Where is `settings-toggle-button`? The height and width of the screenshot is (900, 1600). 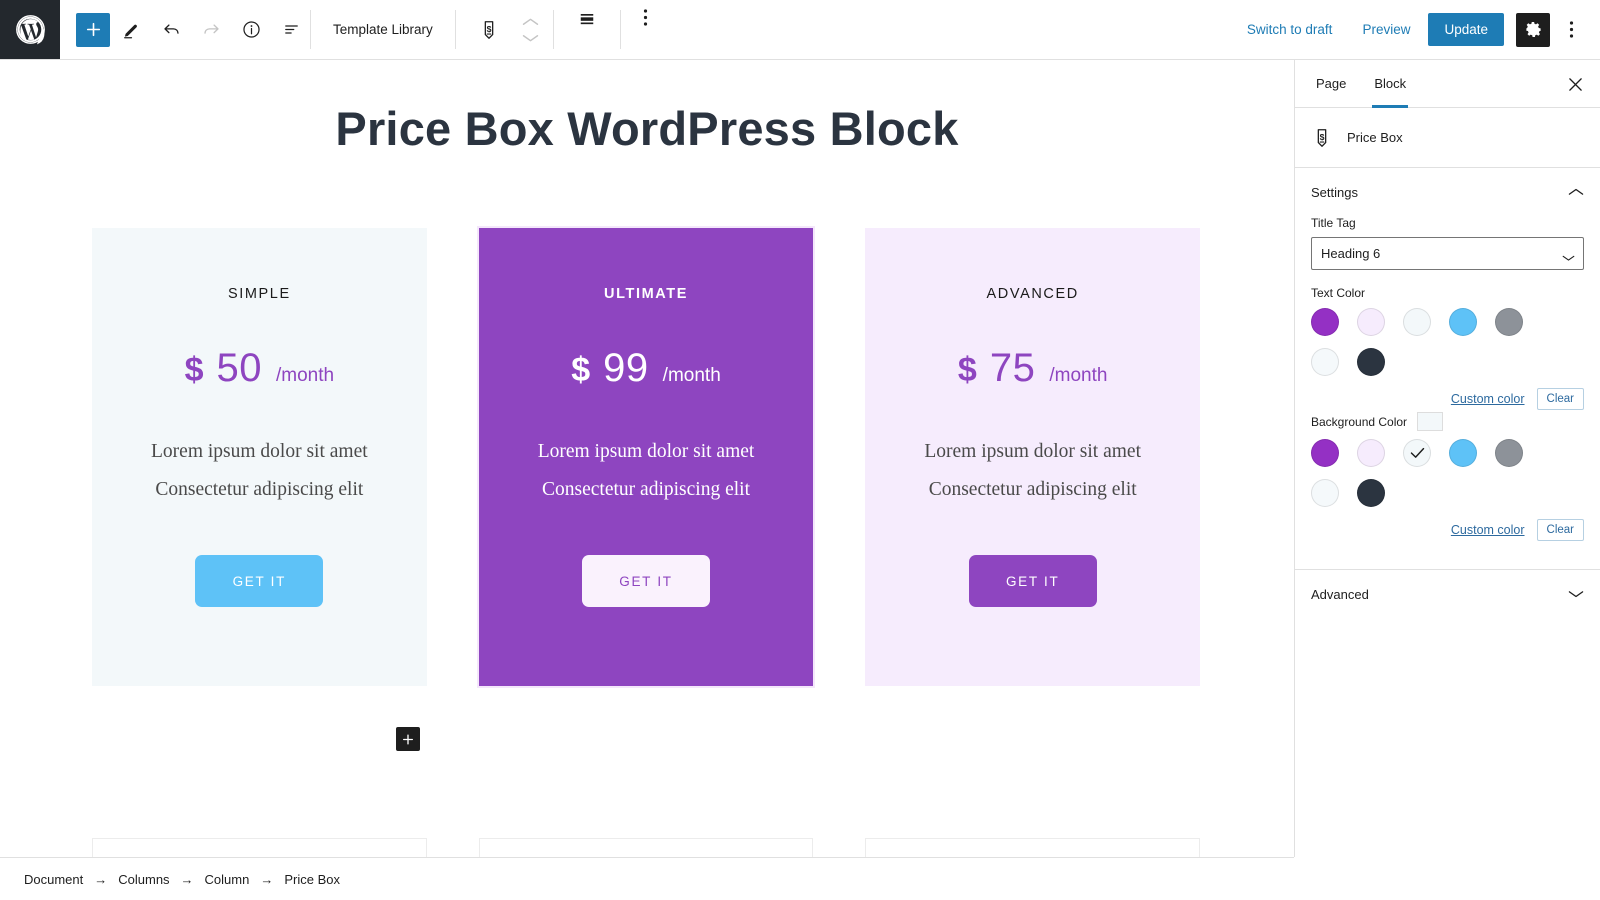 settings-toggle-button is located at coordinates (1533, 29).